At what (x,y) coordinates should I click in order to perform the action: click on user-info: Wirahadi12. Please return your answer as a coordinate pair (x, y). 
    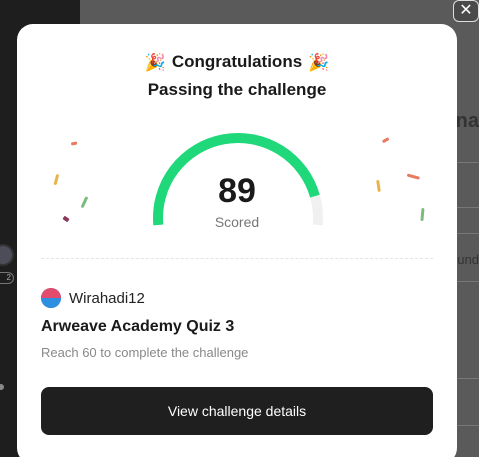
    Looking at the image, I should click on (93, 298).